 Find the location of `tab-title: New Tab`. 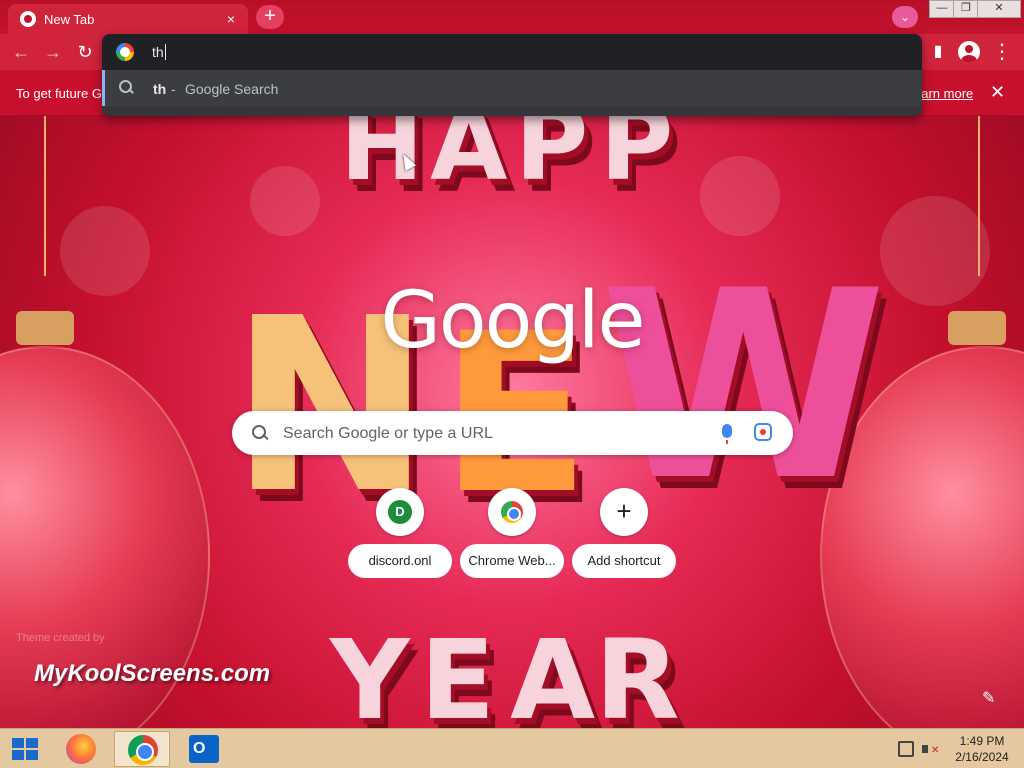

tab-title: New Tab is located at coordinates (69, 19).